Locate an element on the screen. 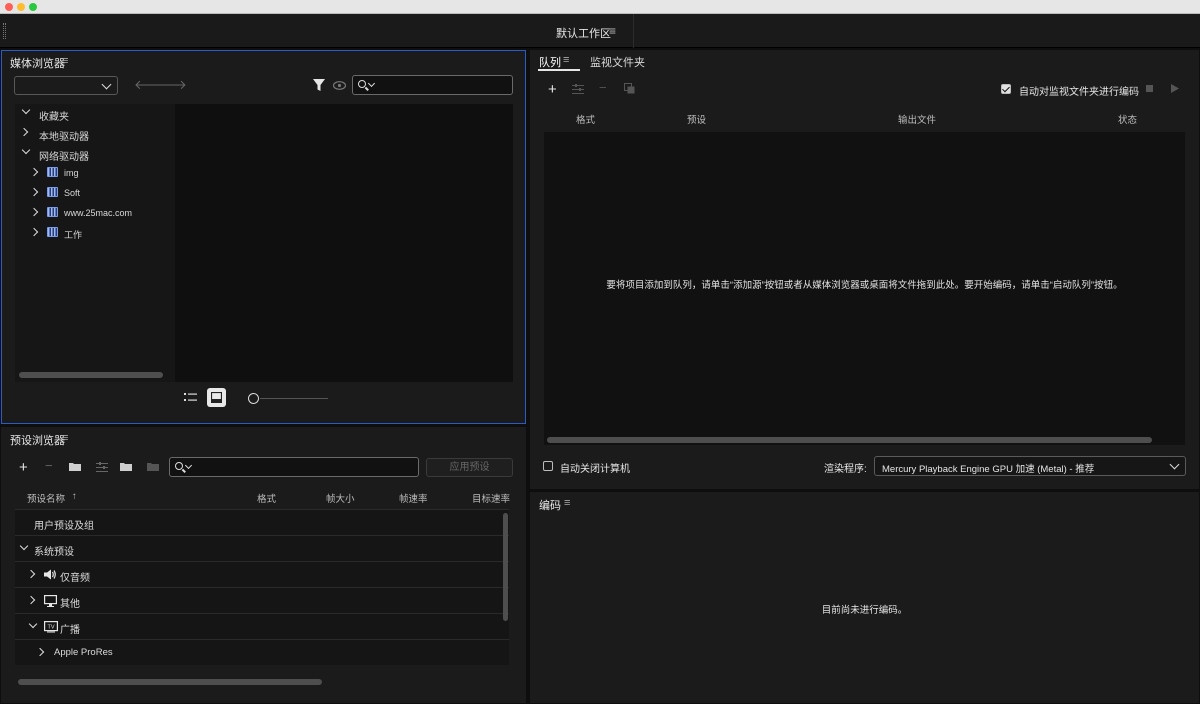 This screenshot has width=1200, height=704. preset-search-input is located at coordinates (294, 467).